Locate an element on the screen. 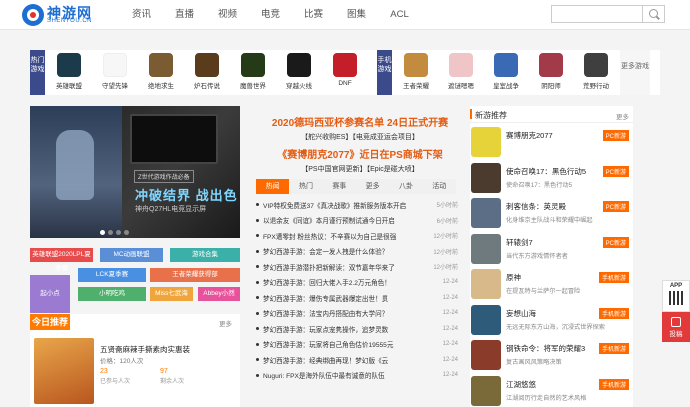 The image size is (690, 407). news-item: 梦幻西游手游潜扑把新解读：双节嘉年华来了 12小时前 is located at coordinates (358, 267).